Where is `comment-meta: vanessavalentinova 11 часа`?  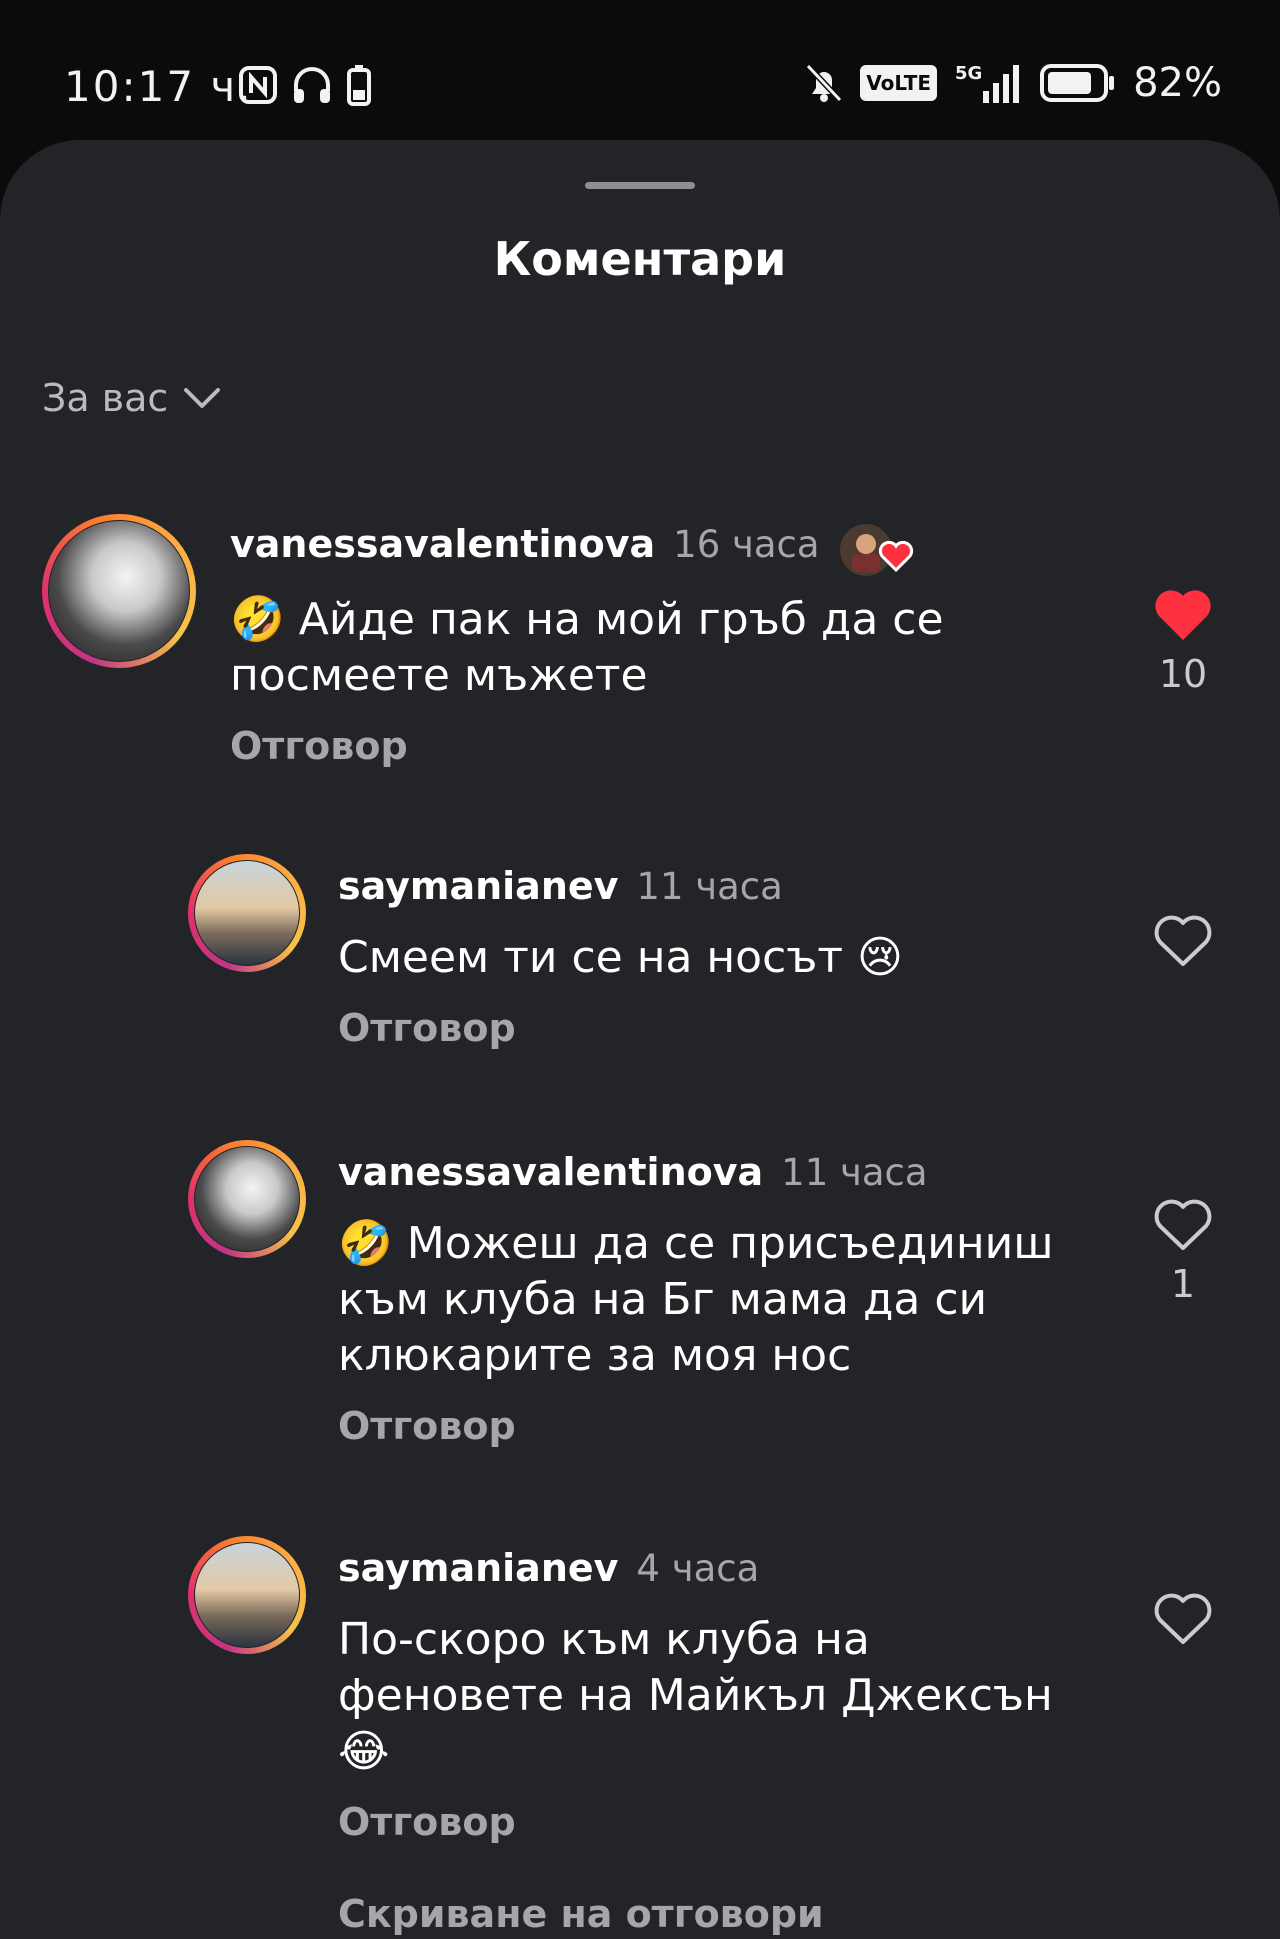
comment-meta: vanessavalentinova 11 часа is located at coordinates (633, 1172).